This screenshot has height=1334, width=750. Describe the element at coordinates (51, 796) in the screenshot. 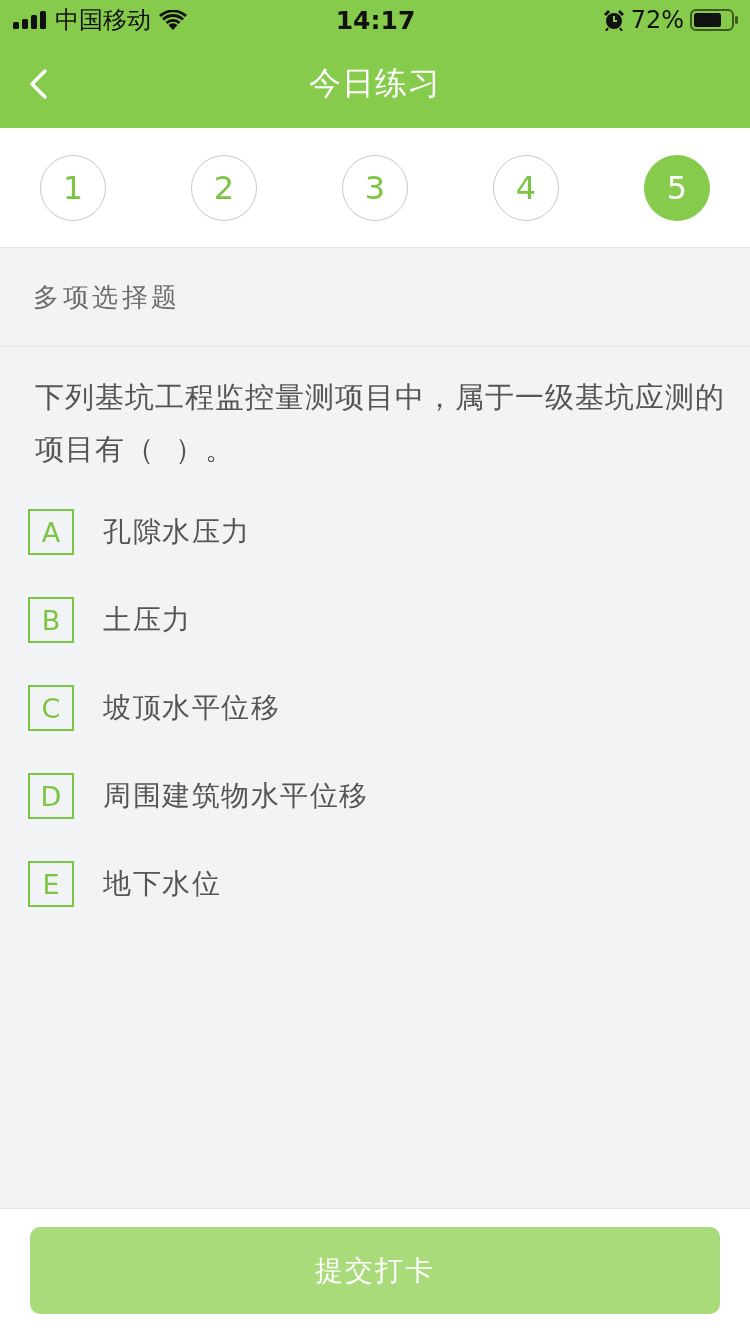

I see `option-checkbox: D` at that location.